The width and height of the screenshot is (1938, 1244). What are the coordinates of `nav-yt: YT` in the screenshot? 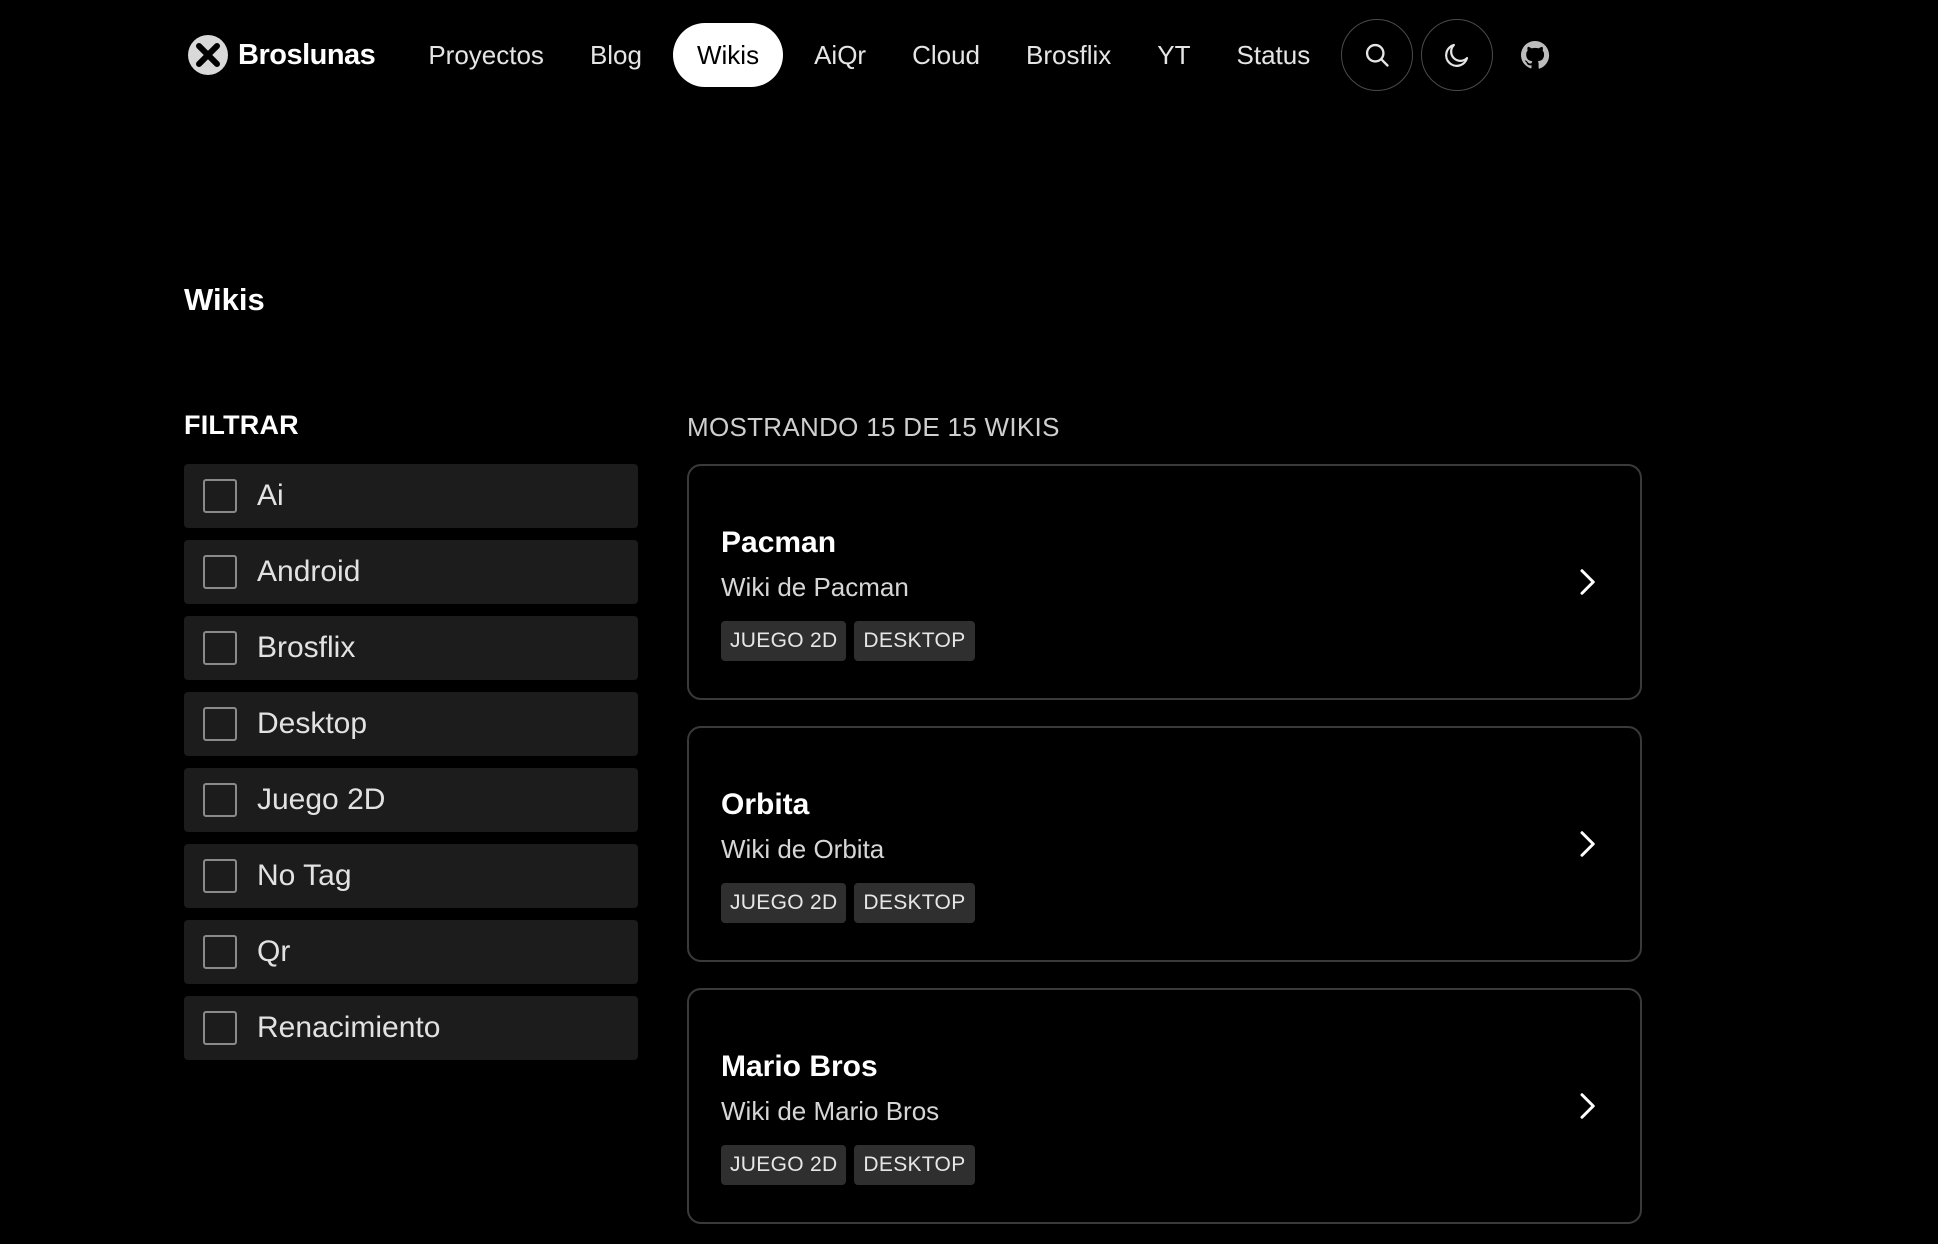 It's located at (1173, 55).